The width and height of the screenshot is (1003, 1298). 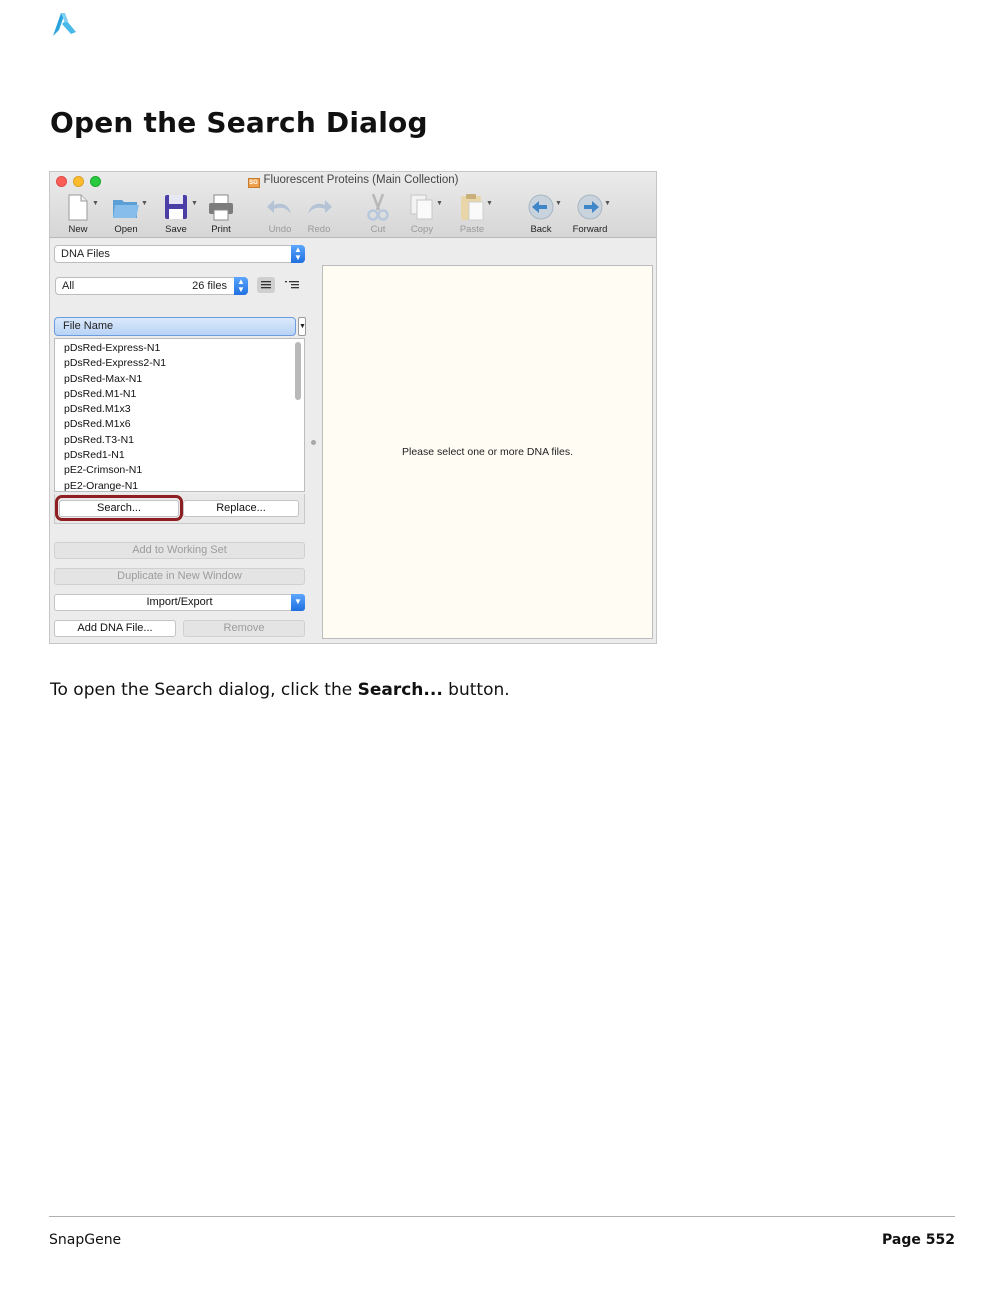 I want to click on window-title: SG Fluorescent Proteins (Main Collection), so click(x=353, y=181).